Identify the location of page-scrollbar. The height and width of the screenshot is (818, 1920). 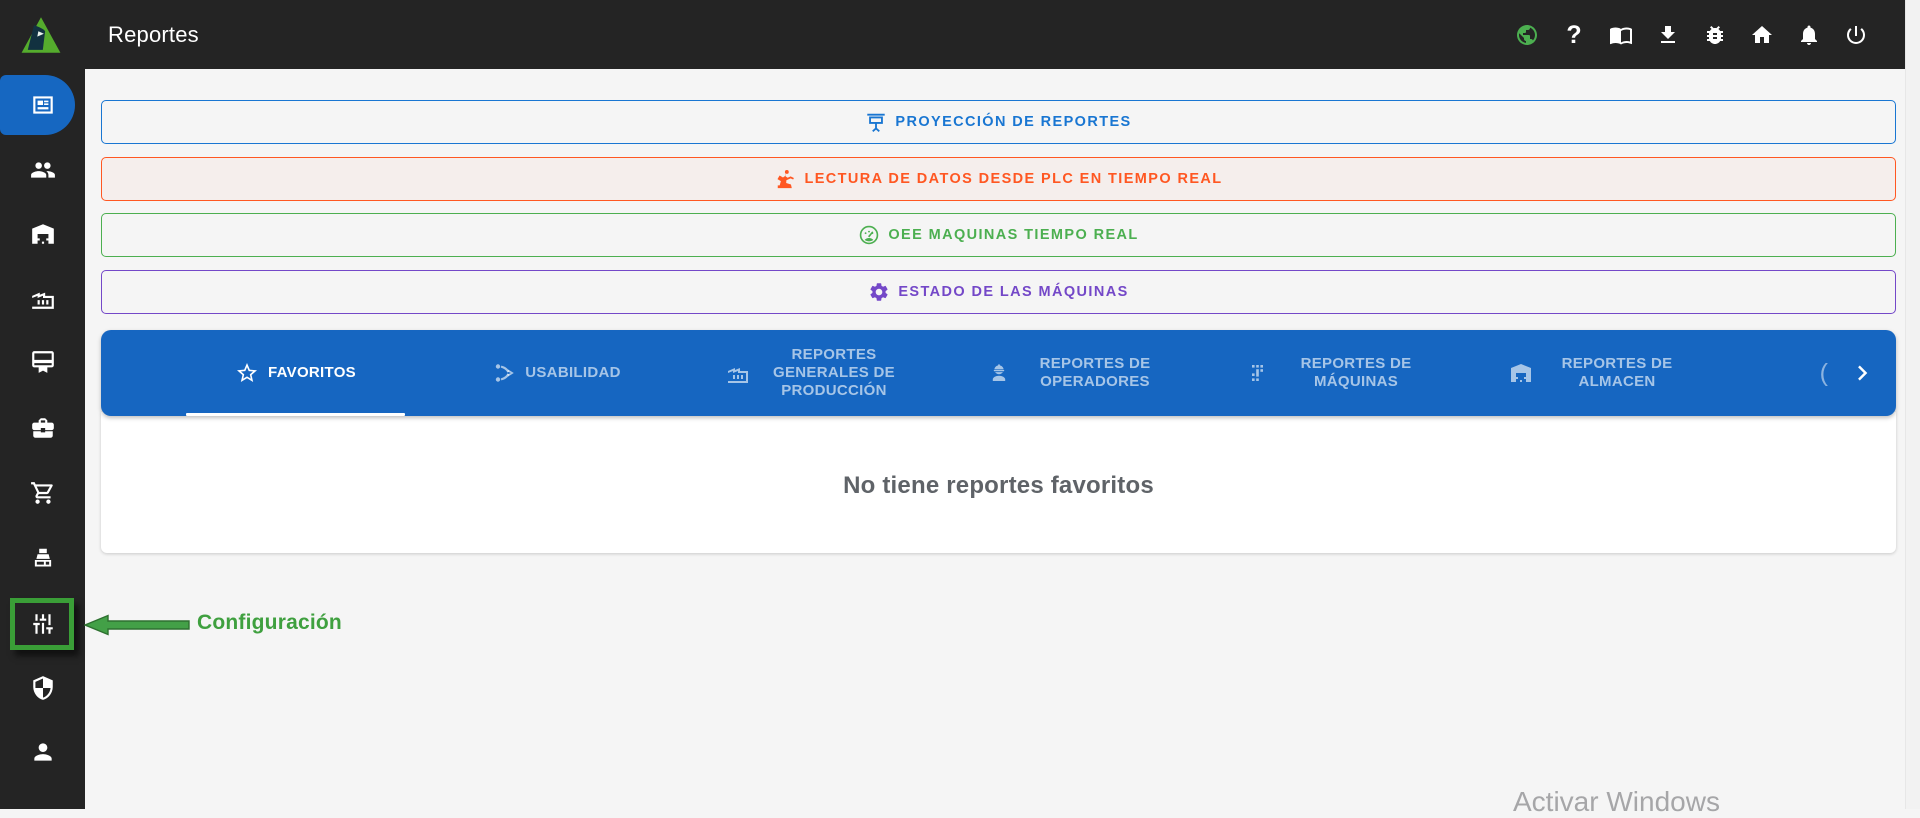
(1912, 404).